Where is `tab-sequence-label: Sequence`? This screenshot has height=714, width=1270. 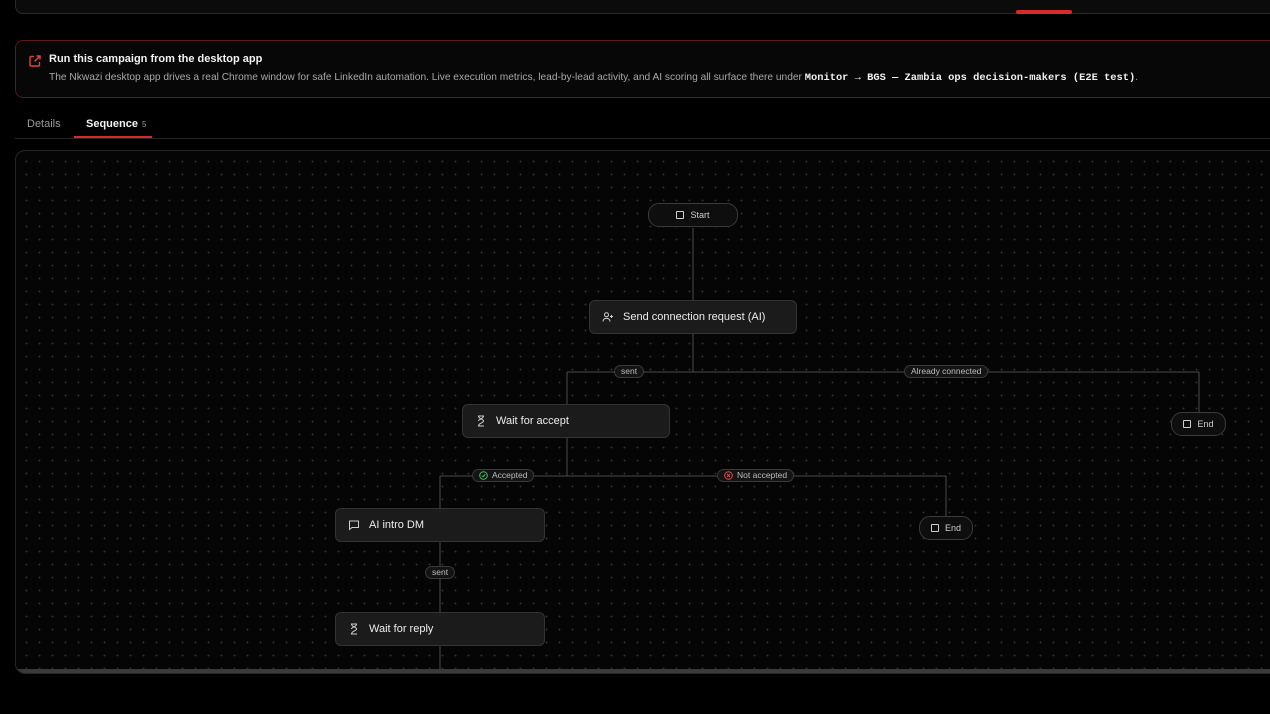
tab-sequence-label: Sequence is located at coordinates (112, 124).